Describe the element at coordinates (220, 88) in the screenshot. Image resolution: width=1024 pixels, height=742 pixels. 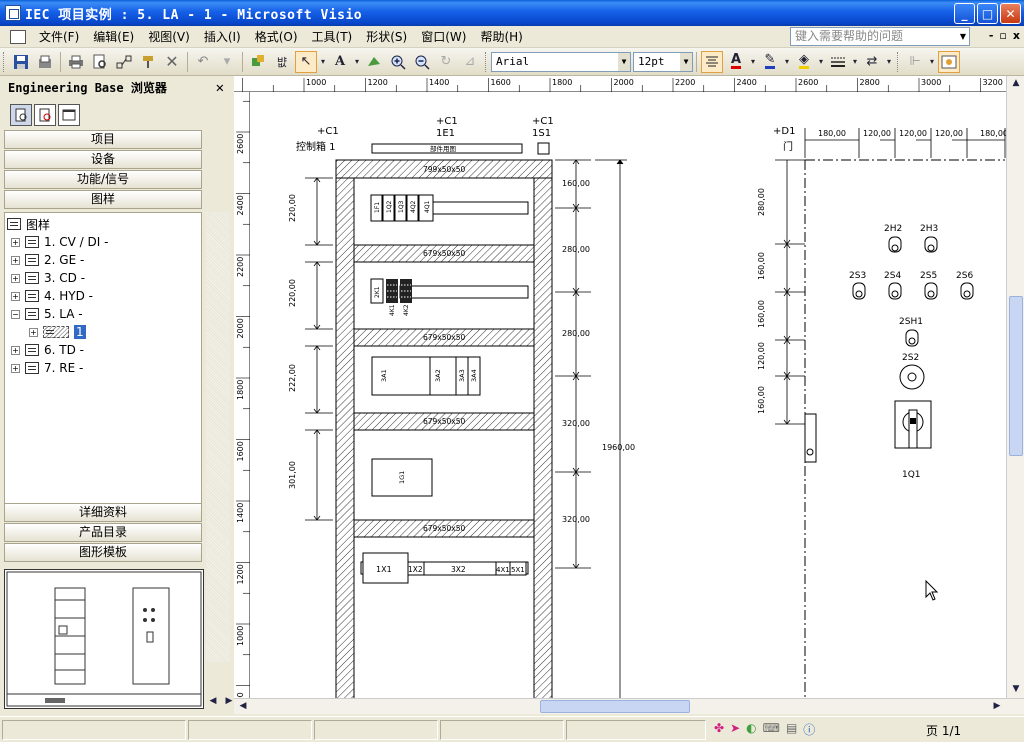
I see `browser-close-icon: ✕` at that location.